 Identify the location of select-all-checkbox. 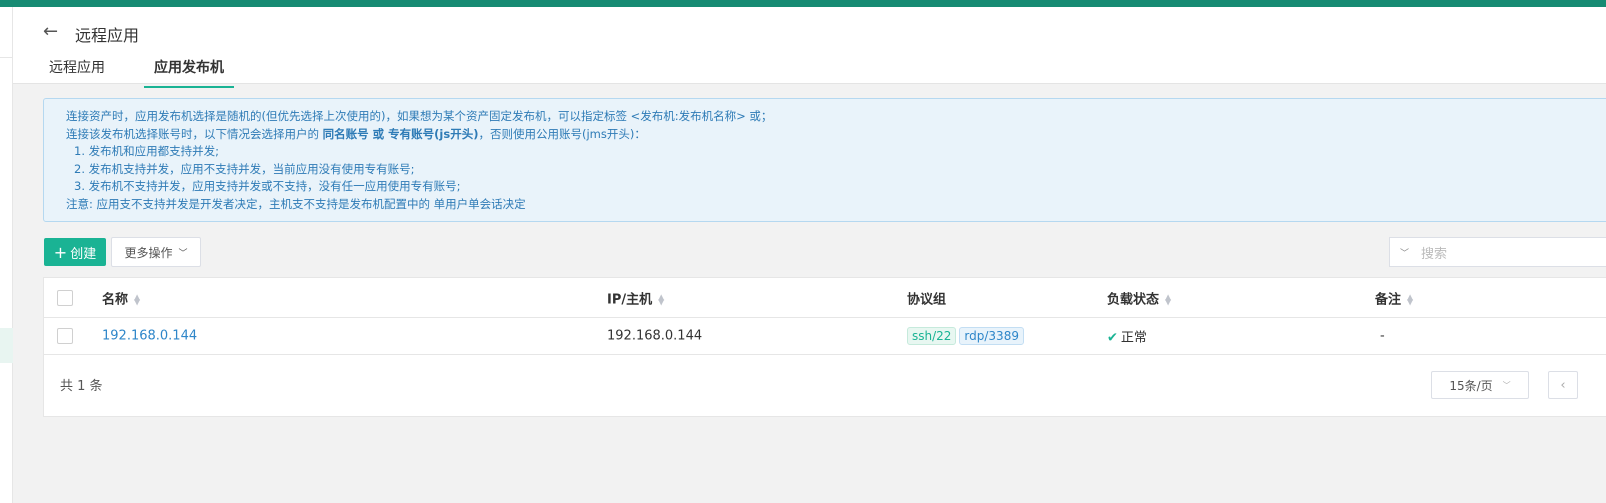
(65, 297).